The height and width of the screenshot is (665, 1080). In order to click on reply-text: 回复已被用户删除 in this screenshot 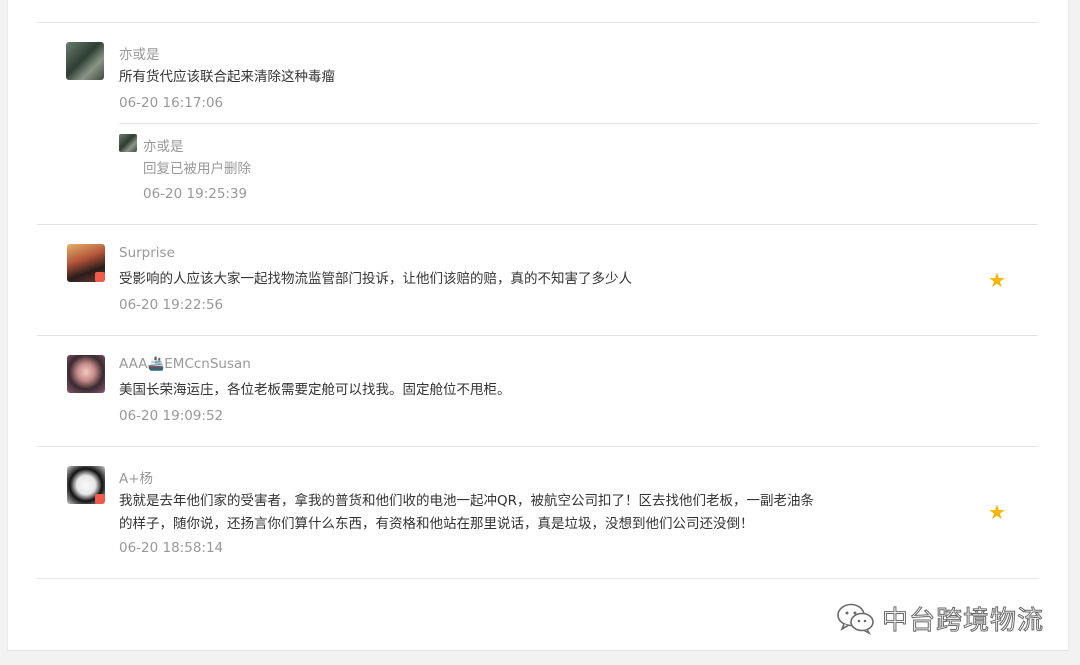, I will do `click(443, 169)`.